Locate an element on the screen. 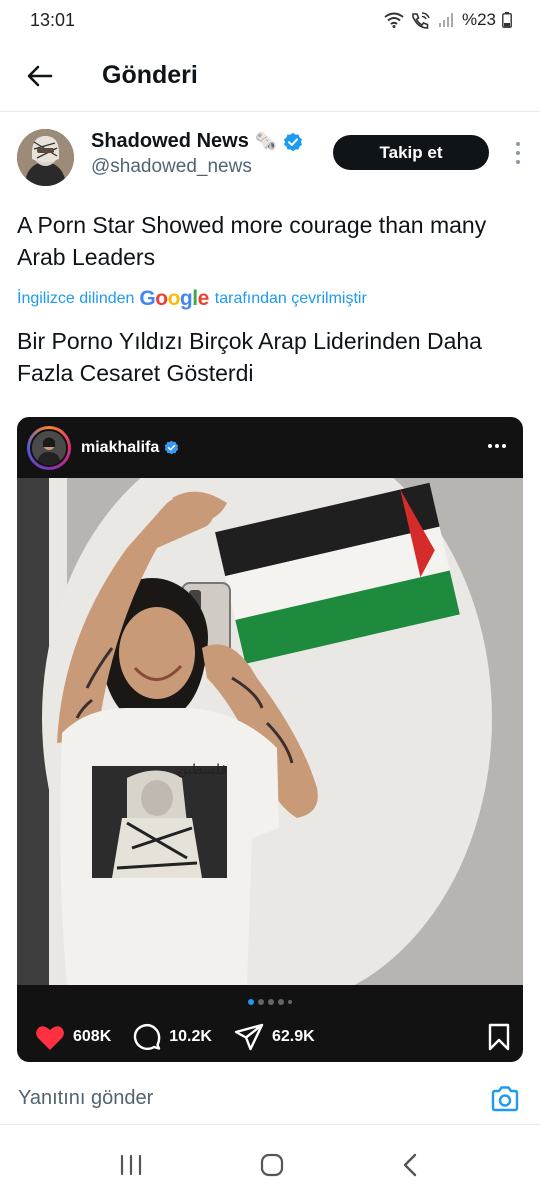  system-nav-bar is located at coordinates (270, 1165).